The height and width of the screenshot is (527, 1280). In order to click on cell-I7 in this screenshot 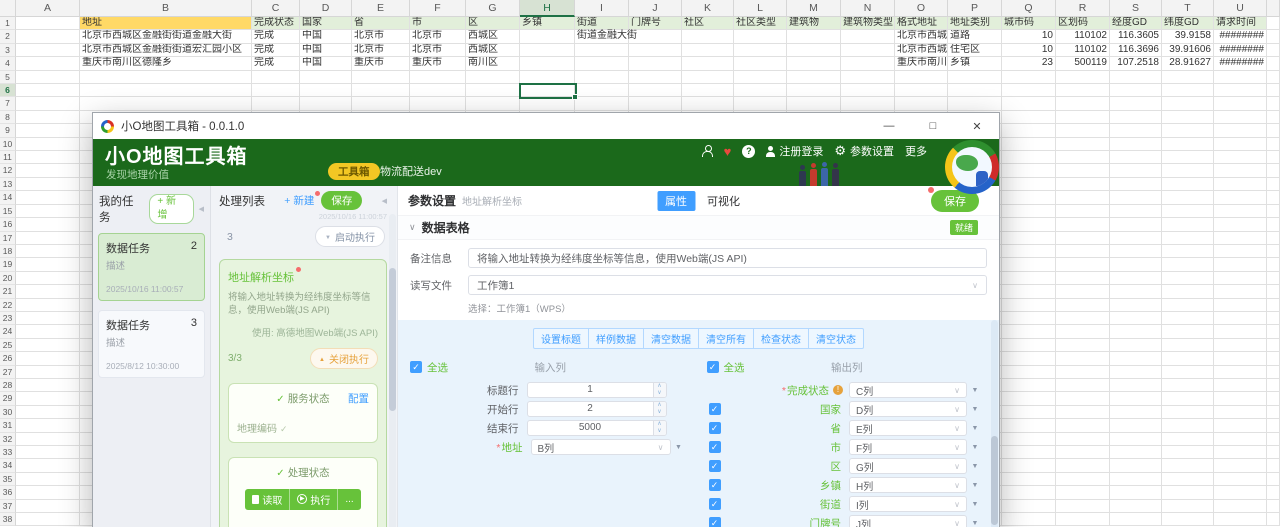, I will do `click(602, 104)`.